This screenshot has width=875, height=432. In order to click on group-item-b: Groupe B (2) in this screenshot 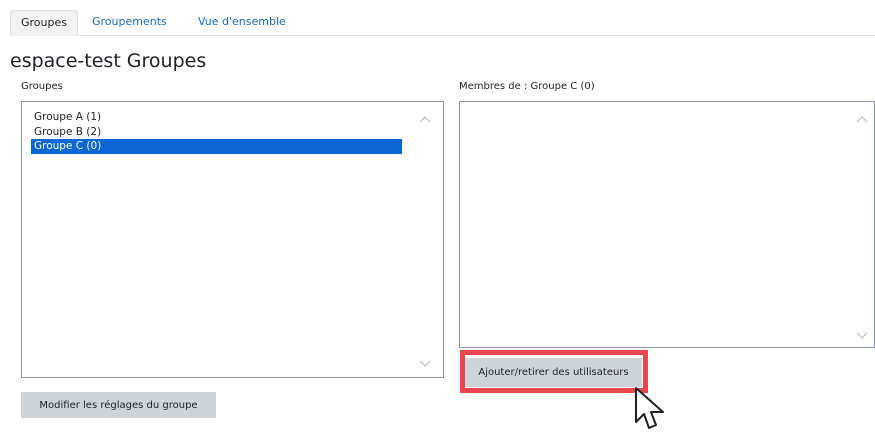, I will do `click(216, 132)`.